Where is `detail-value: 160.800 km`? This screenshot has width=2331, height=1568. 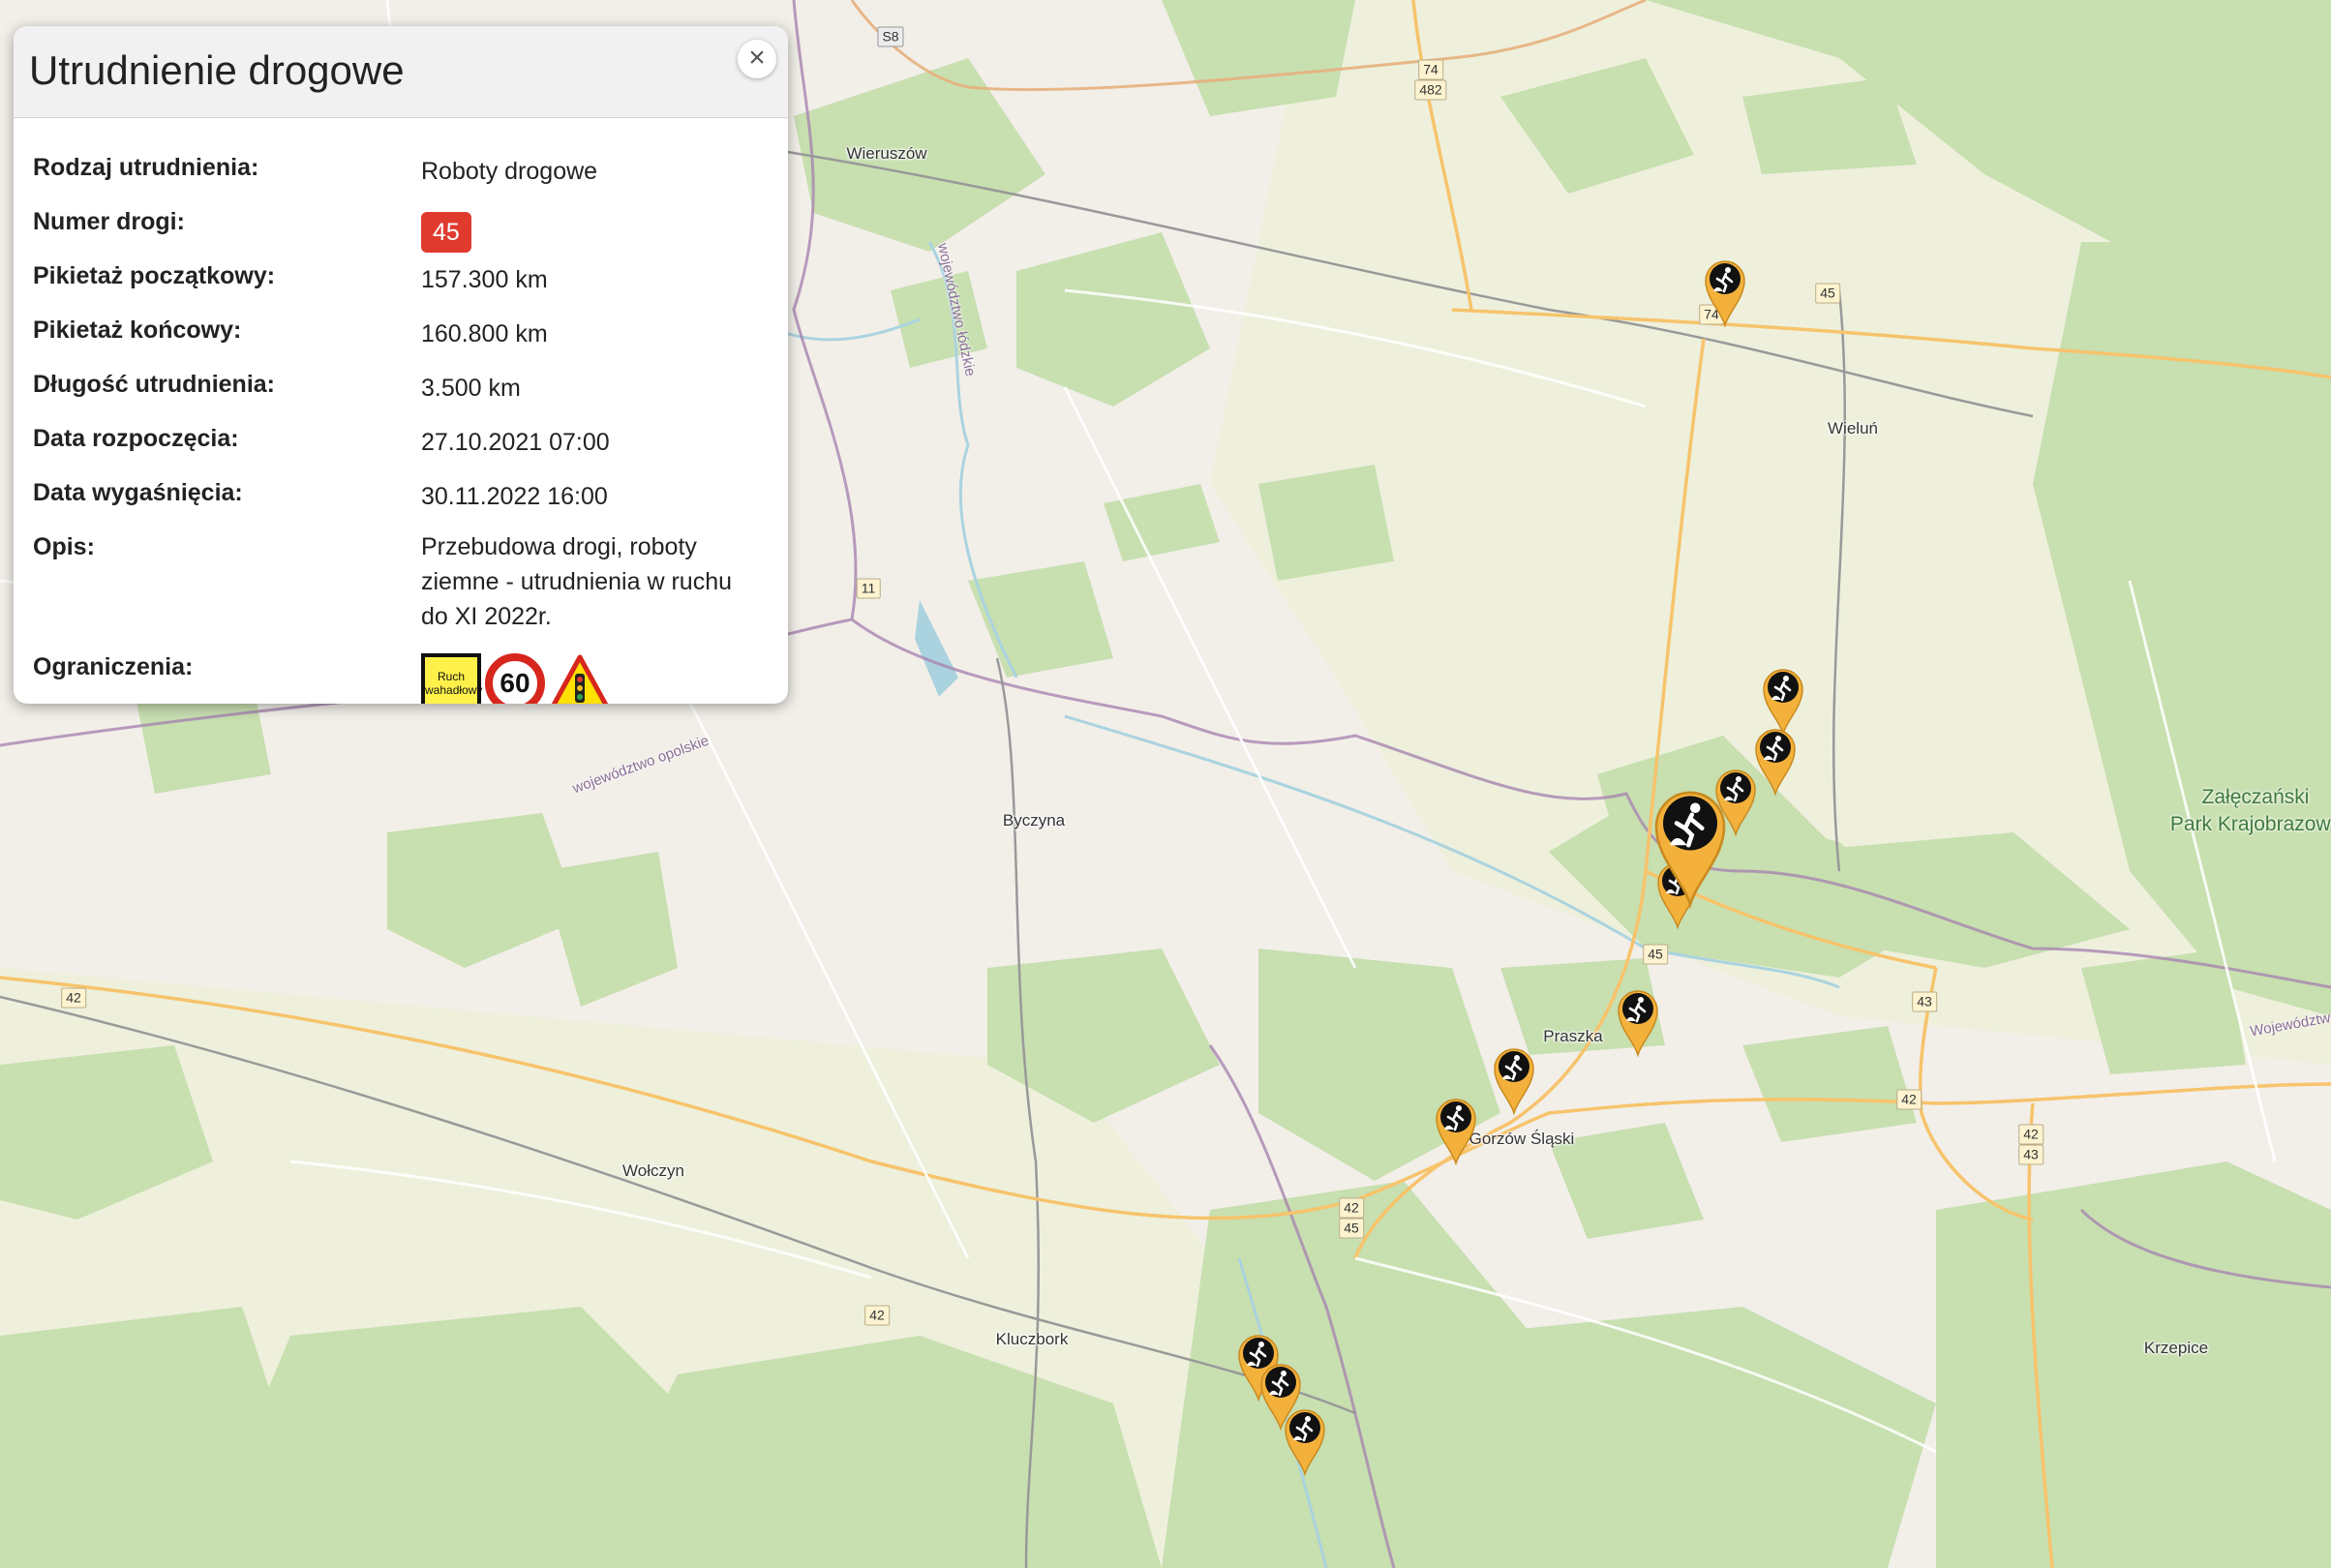 detail-value: 160.800 km is located at coordinates (484, 333).